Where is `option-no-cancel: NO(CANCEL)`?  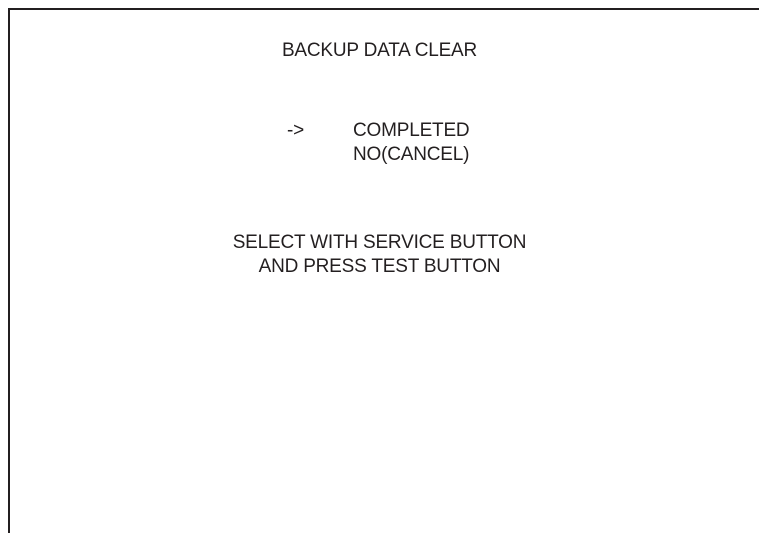
option-no-cancel: NO(CANCEL) is located at coordinates (411, 155).